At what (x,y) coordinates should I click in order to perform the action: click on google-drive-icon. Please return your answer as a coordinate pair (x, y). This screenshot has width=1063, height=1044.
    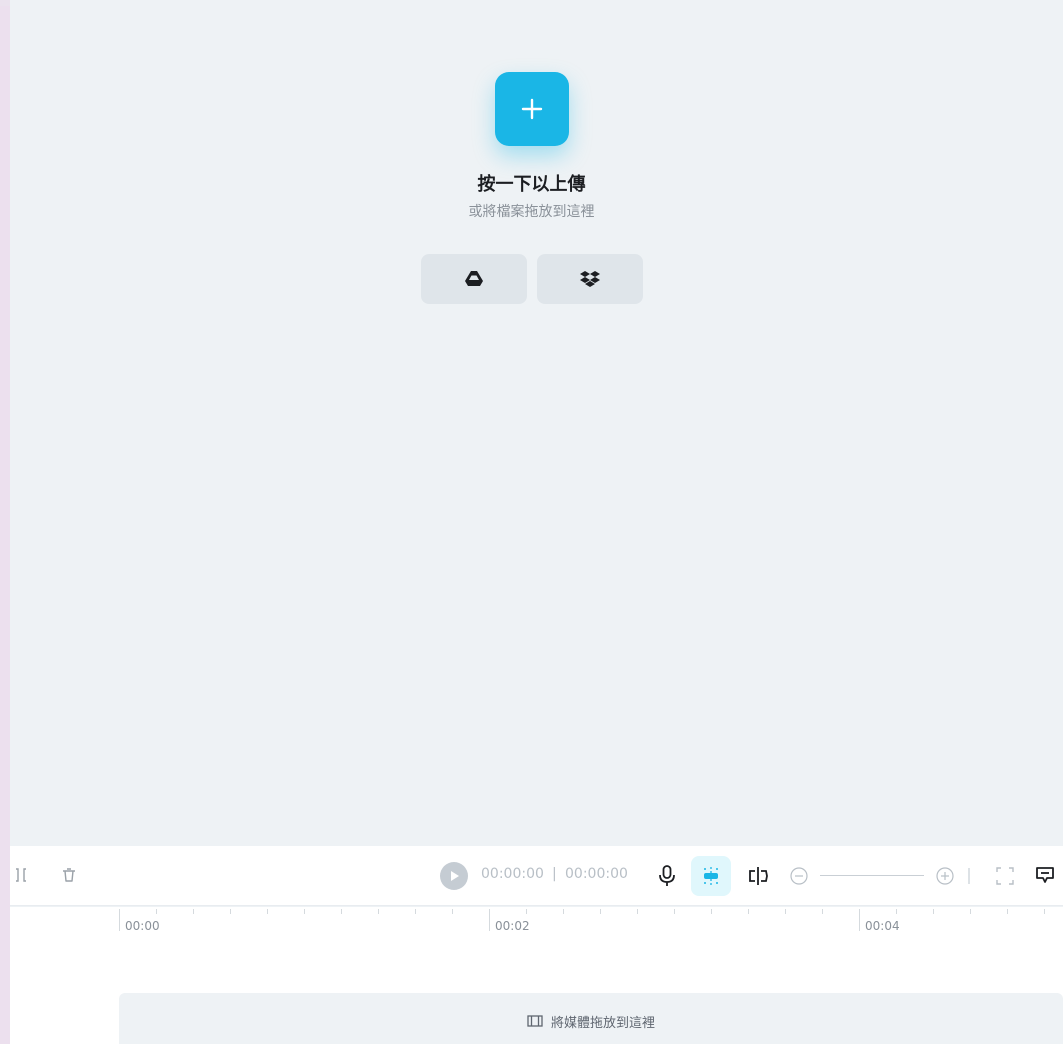
    Looking at the image, I should click on (474, 278).